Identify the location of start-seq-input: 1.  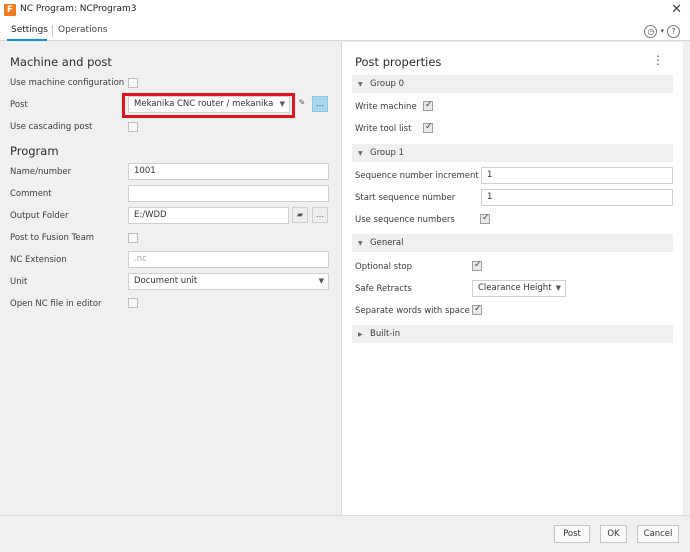
(577, 197).